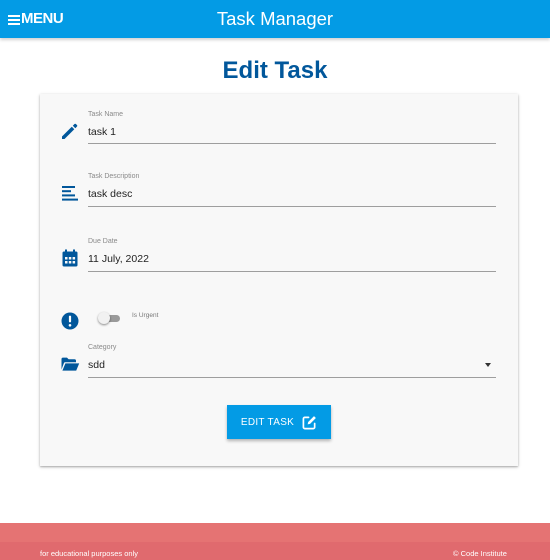 The image size is (550, 560). What do you see at coordinates (102, 347) in the screenshot?
I see `category-label: Category` at bounding box center [102, 347].